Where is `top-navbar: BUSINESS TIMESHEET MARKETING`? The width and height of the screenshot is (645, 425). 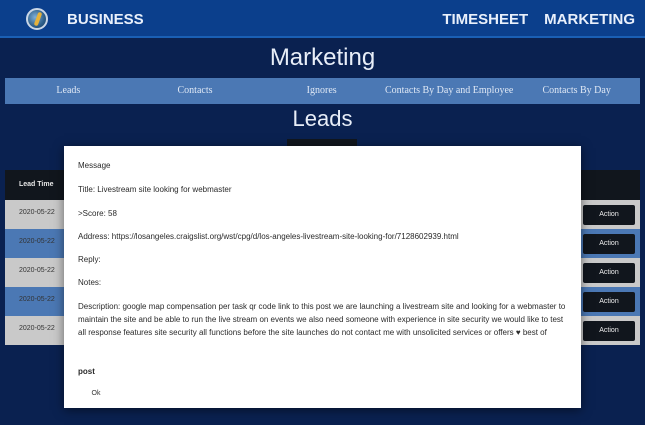
top-navbar: BUSINESS TIMESHEET MARKETING is located at coordinates (322, 19).